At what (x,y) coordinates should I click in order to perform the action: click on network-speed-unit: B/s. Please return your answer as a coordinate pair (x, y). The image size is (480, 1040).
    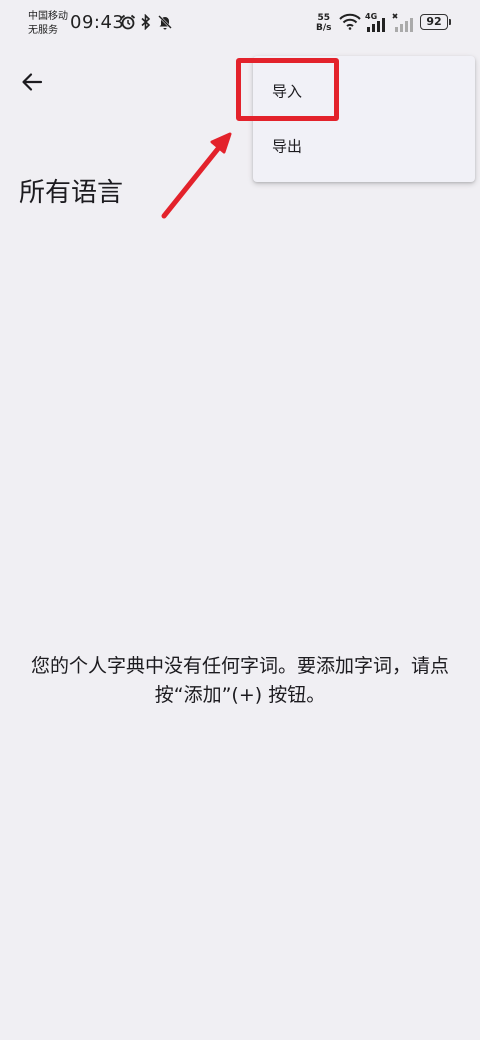
    Looking at the image, I should click on (324, 28).